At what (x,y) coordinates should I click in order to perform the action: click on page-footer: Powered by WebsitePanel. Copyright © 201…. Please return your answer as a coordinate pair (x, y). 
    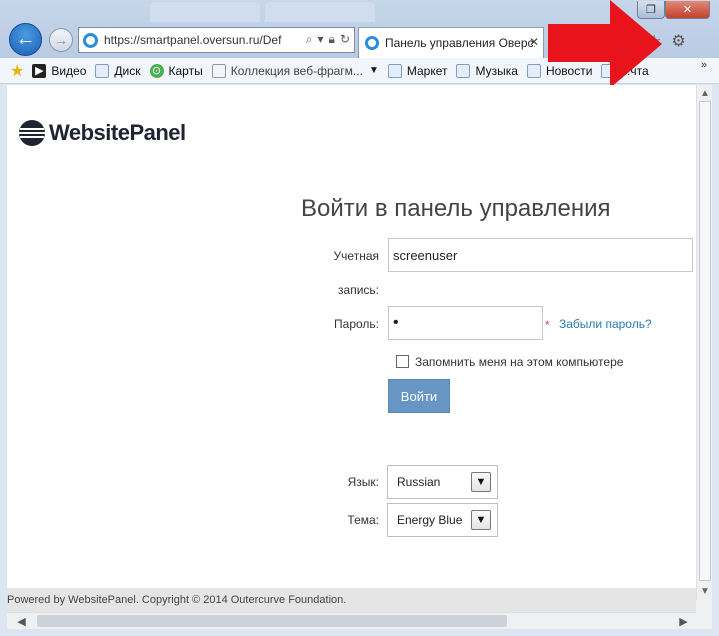
    Looking at the image, I should click on (351, 600).